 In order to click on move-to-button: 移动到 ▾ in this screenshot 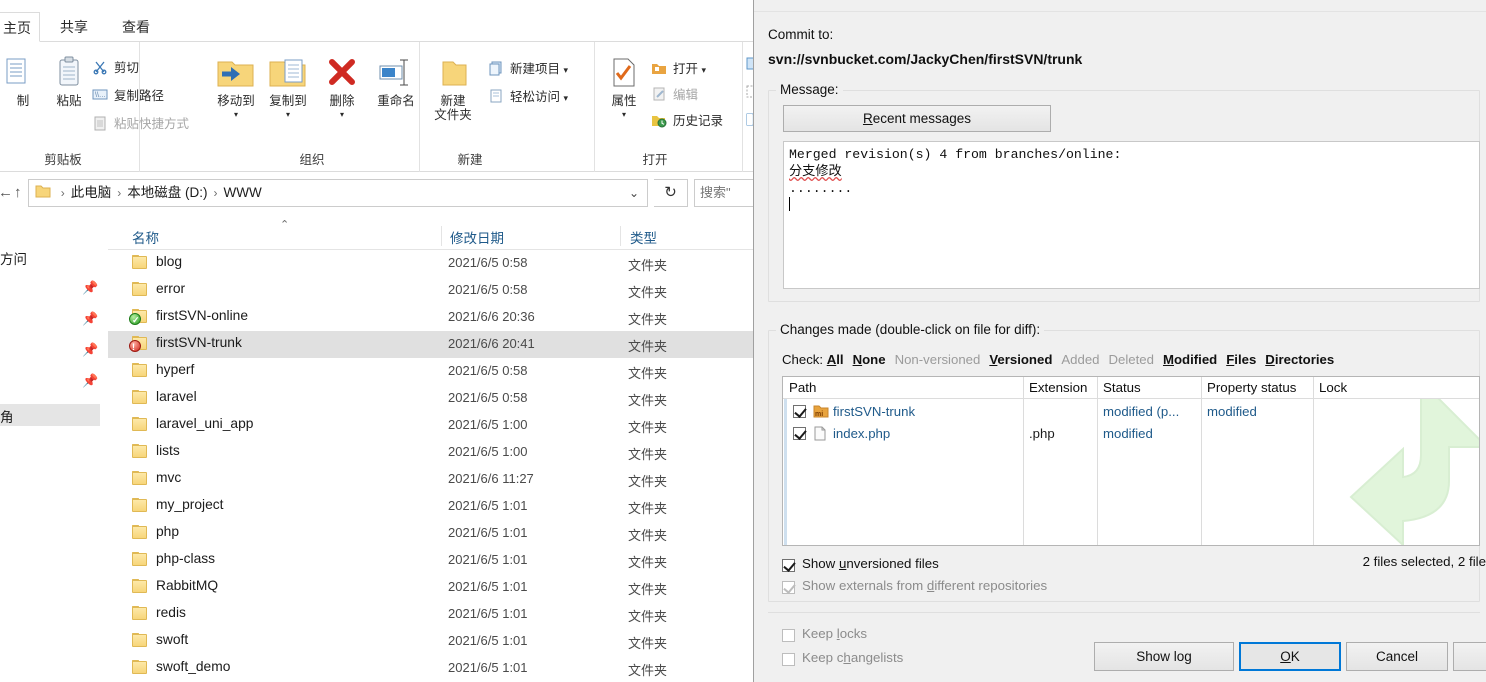, I will do `click(236, 88)`.